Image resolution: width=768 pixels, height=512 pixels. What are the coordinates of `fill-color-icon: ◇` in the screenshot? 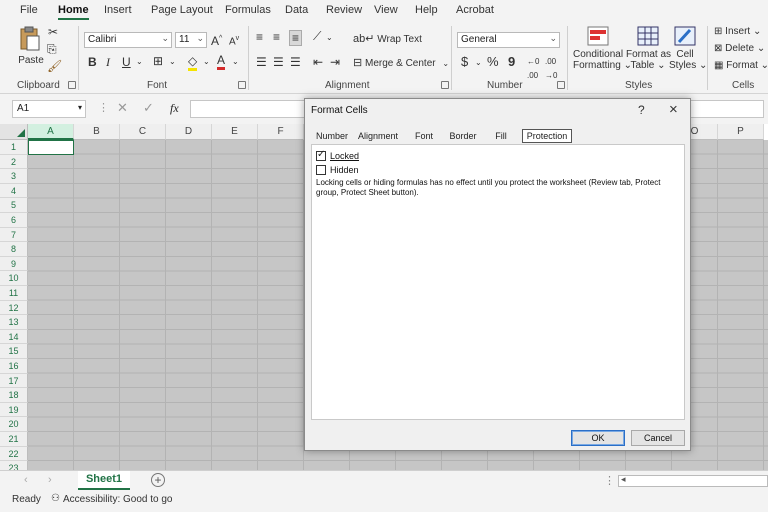 It's located at (193, 62).